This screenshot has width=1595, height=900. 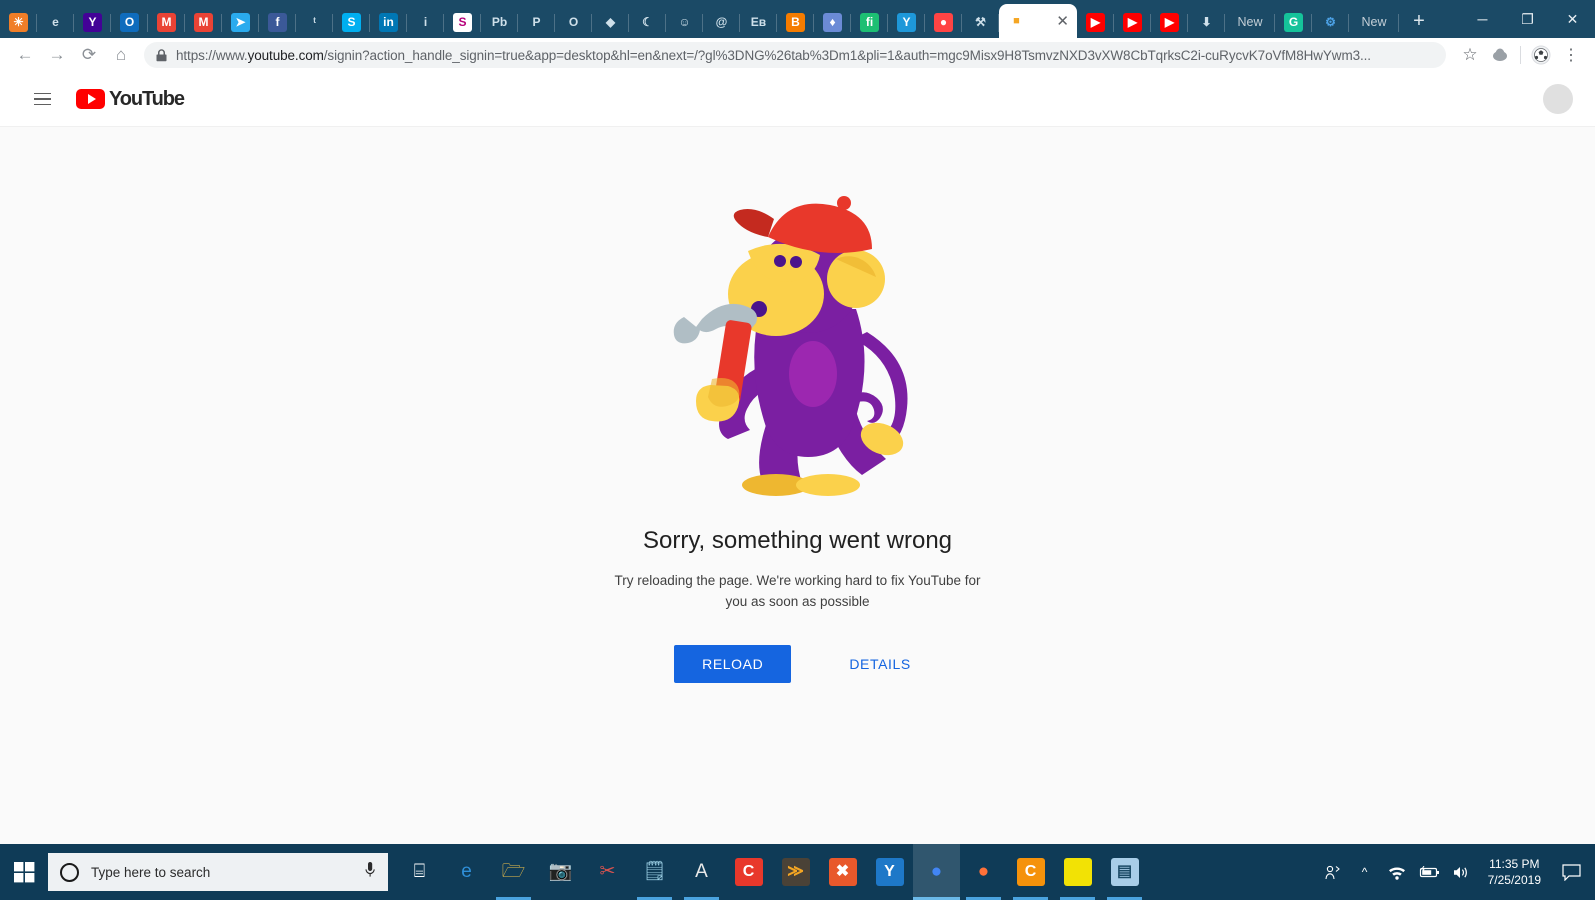 I want to click on edge-icon-glyph: e, so click(x=466, y=871).